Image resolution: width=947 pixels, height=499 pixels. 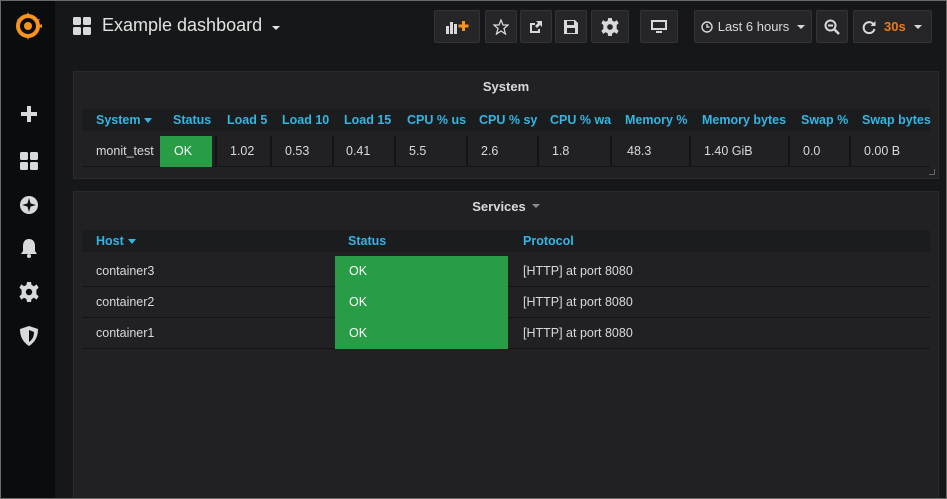 What do you see at coordinates (247, 120) in the screenshot?
I see `column-header-load5: Load 5` at bounding box center [247, 120].